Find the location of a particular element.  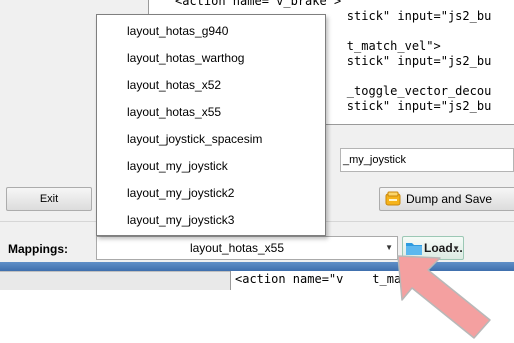

dropdown-option: layout_my_joystick3 is located at coordinates (211, 220).